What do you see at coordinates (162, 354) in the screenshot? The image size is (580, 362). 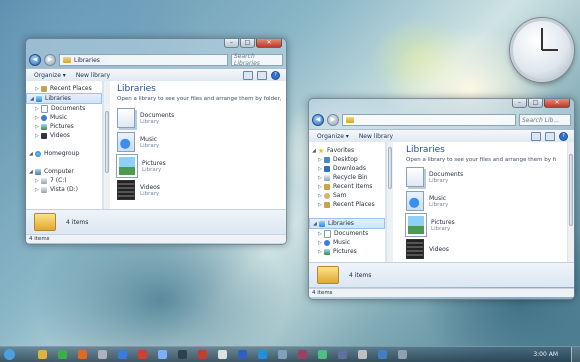 I see `taskbar-winamp-icon` at bounding box center [162, 354].